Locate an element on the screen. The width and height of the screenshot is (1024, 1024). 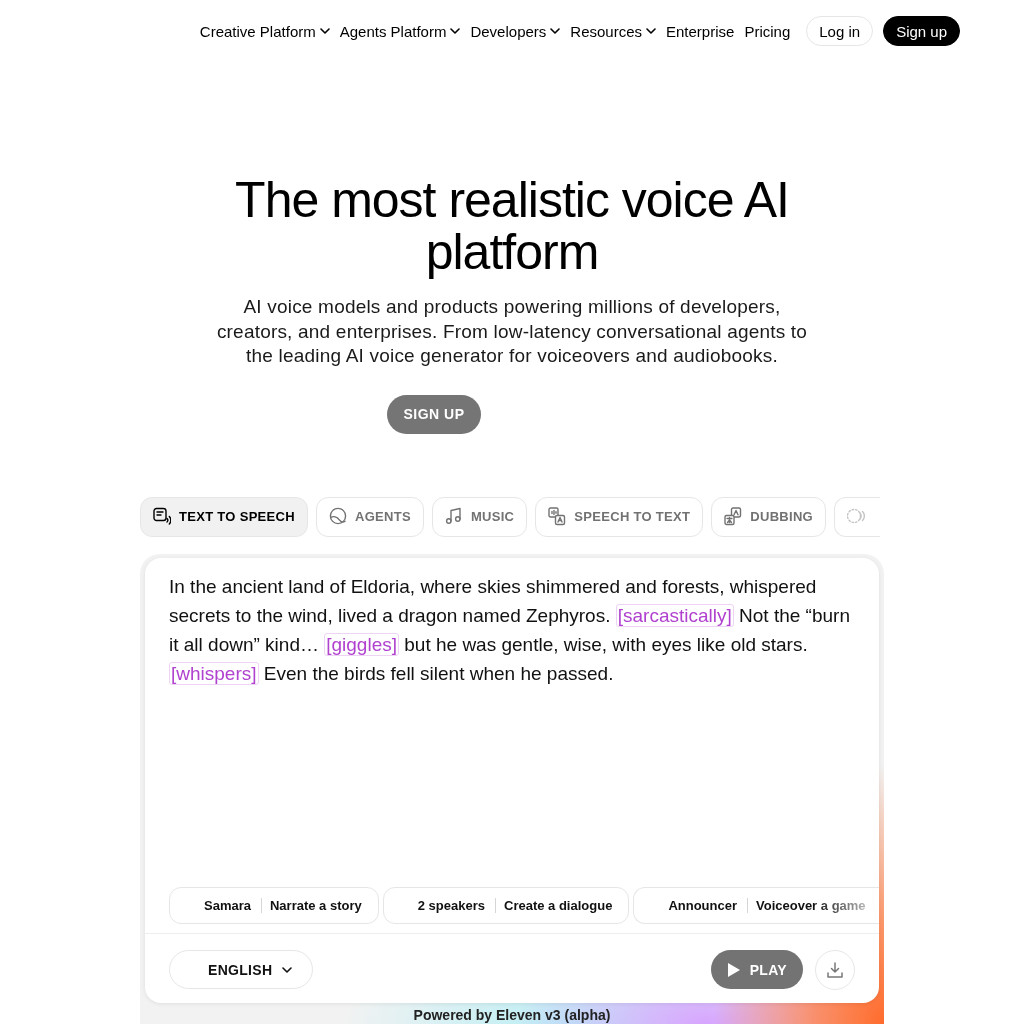
play-button: PLAY is located at coordinates (756, 969).